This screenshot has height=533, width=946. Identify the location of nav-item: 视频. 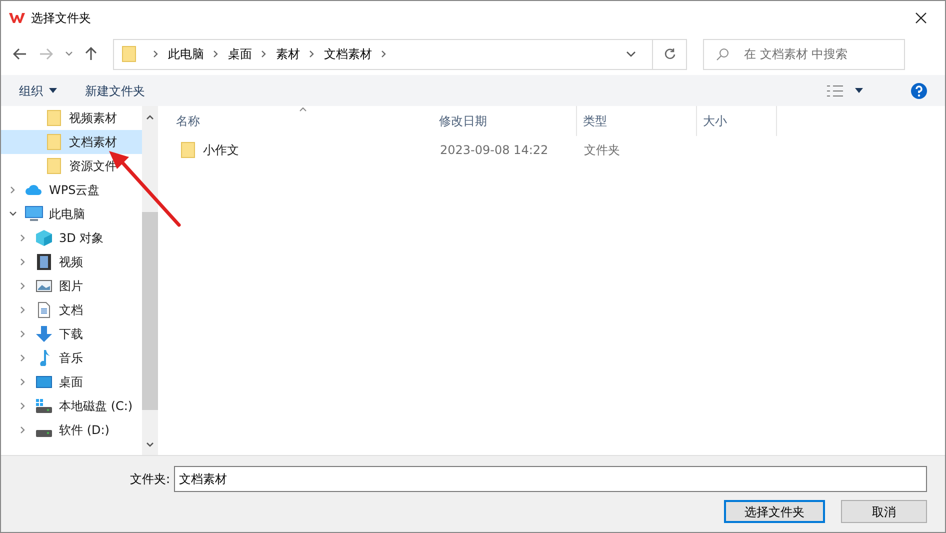
(71, 262).